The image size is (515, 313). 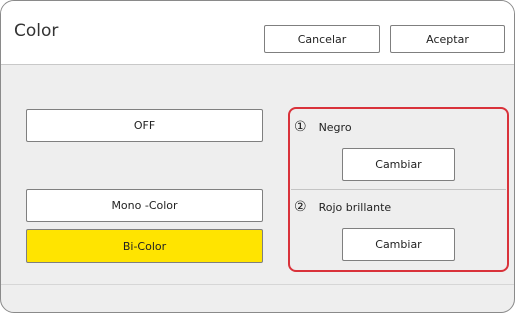 I want to click on drum-1-label: ① Negro, so click(x=323, y=127).